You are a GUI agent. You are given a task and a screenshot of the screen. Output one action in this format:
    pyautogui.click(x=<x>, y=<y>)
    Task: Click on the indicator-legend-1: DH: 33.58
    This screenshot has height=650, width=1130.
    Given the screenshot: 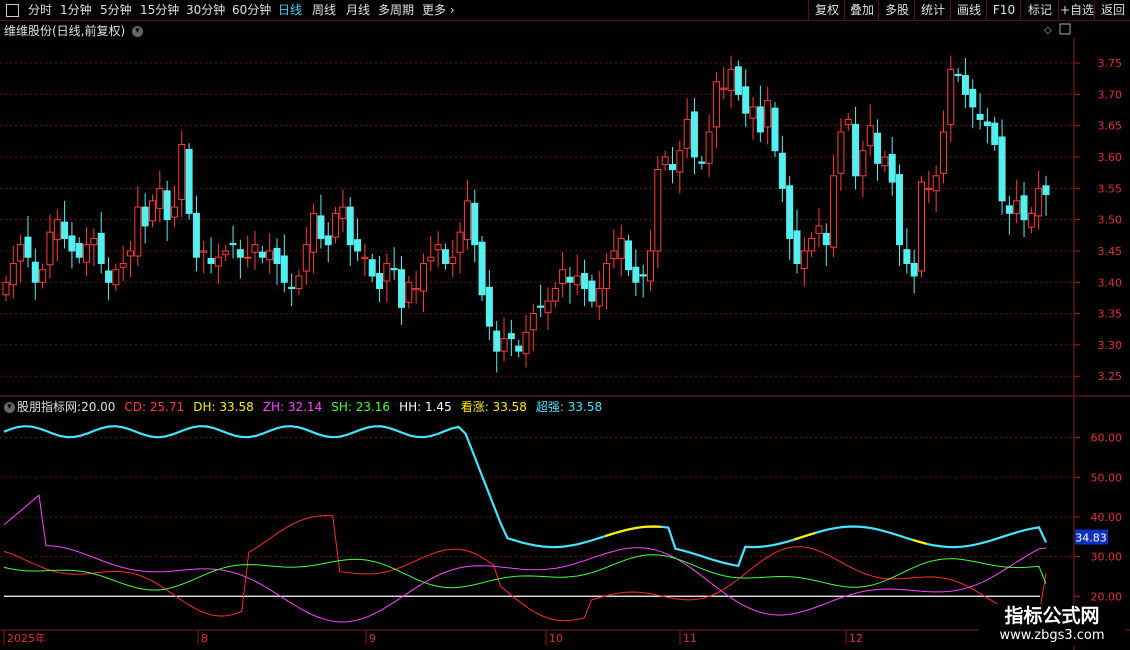 What is the action you would take?
    pyautogui.click(x=223, y=407)
    